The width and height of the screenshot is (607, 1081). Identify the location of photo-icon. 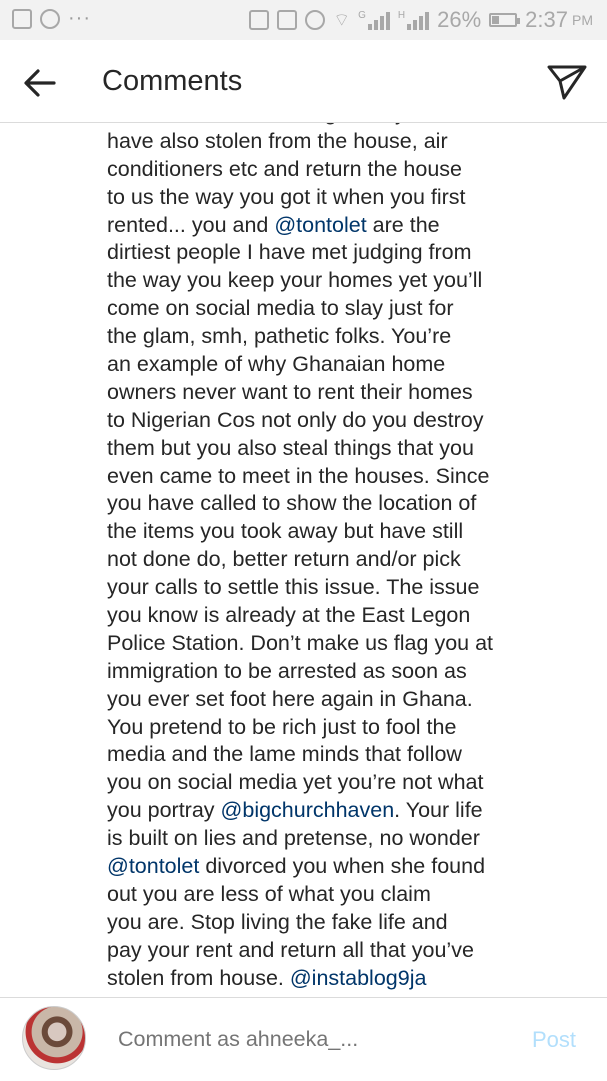
(287, 20).